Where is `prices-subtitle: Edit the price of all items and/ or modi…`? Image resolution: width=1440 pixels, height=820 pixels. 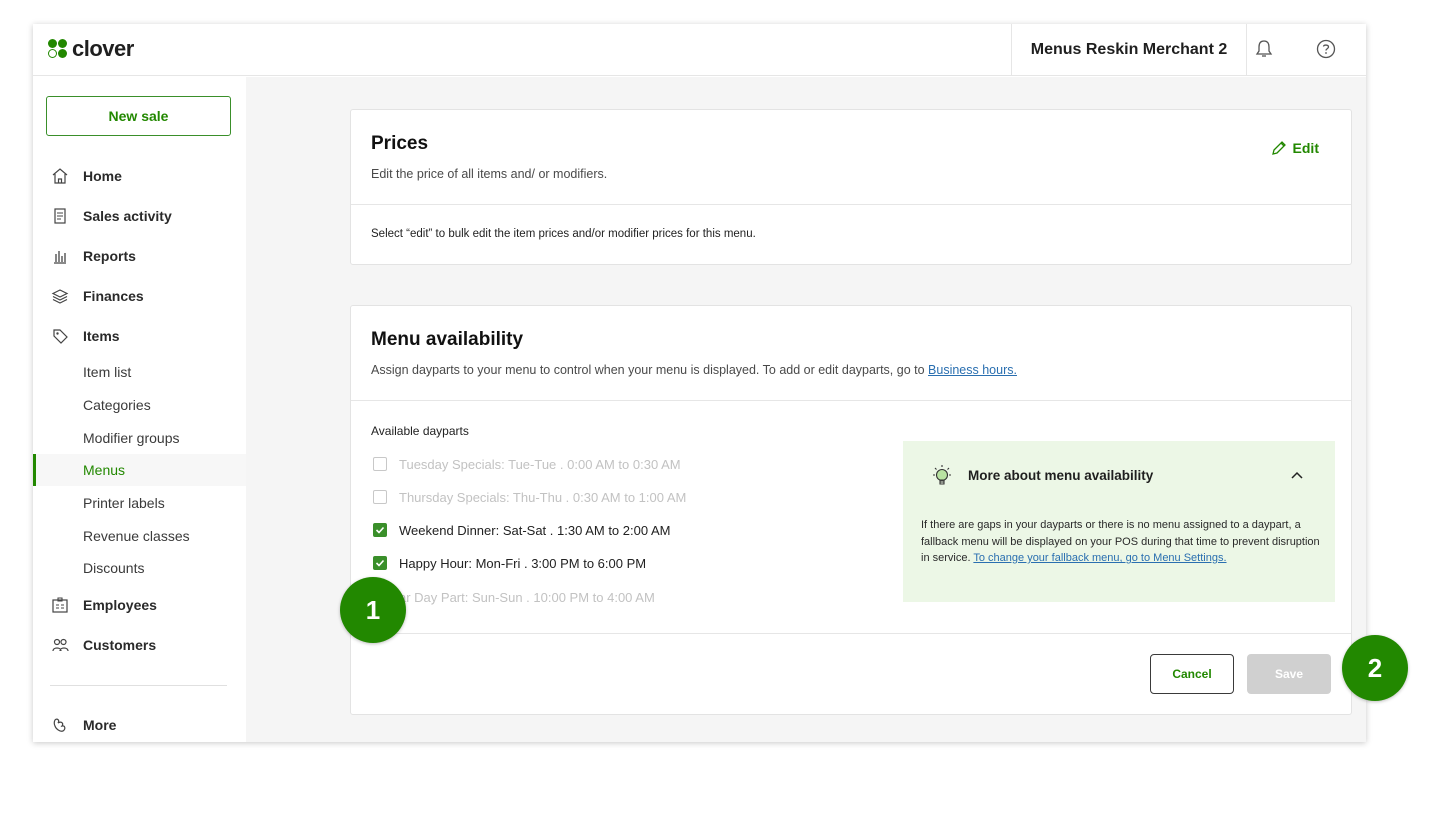 prices-subtitle: Edit the price of all items and/ or modi… is located at coordinates (489, 174).